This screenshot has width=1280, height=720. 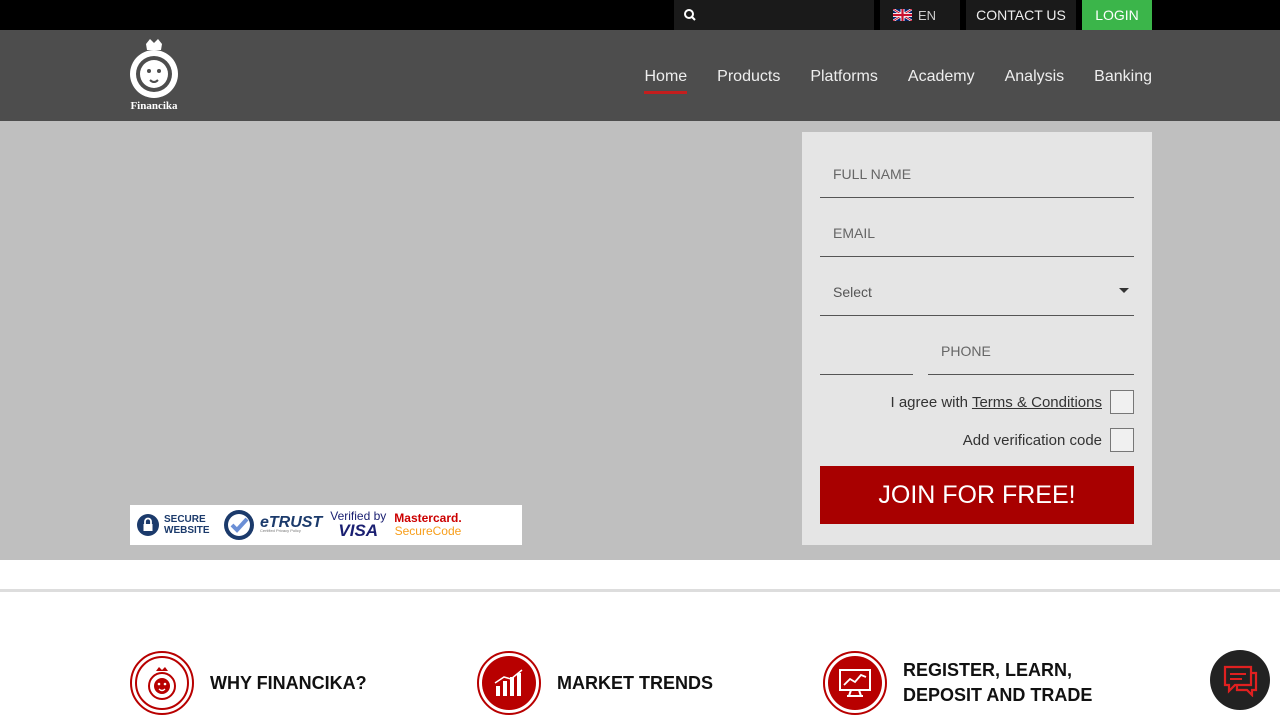 I want to click on terms-row: I agree with Terms & Conditions, so click(x=1012, y=402).